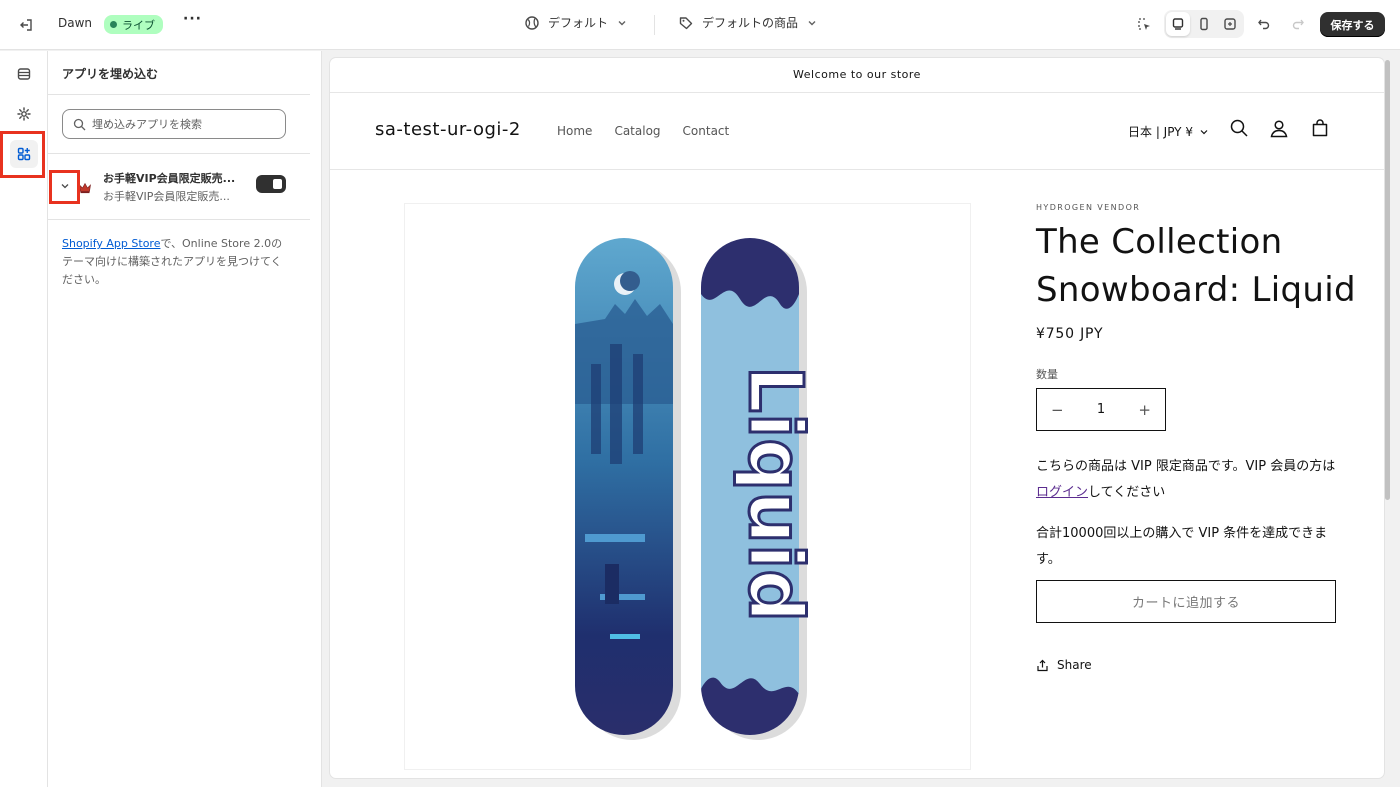 The height and width of the screenshot is (787, 1400). I want to click on app-embeds-icon, so click(24, 154).